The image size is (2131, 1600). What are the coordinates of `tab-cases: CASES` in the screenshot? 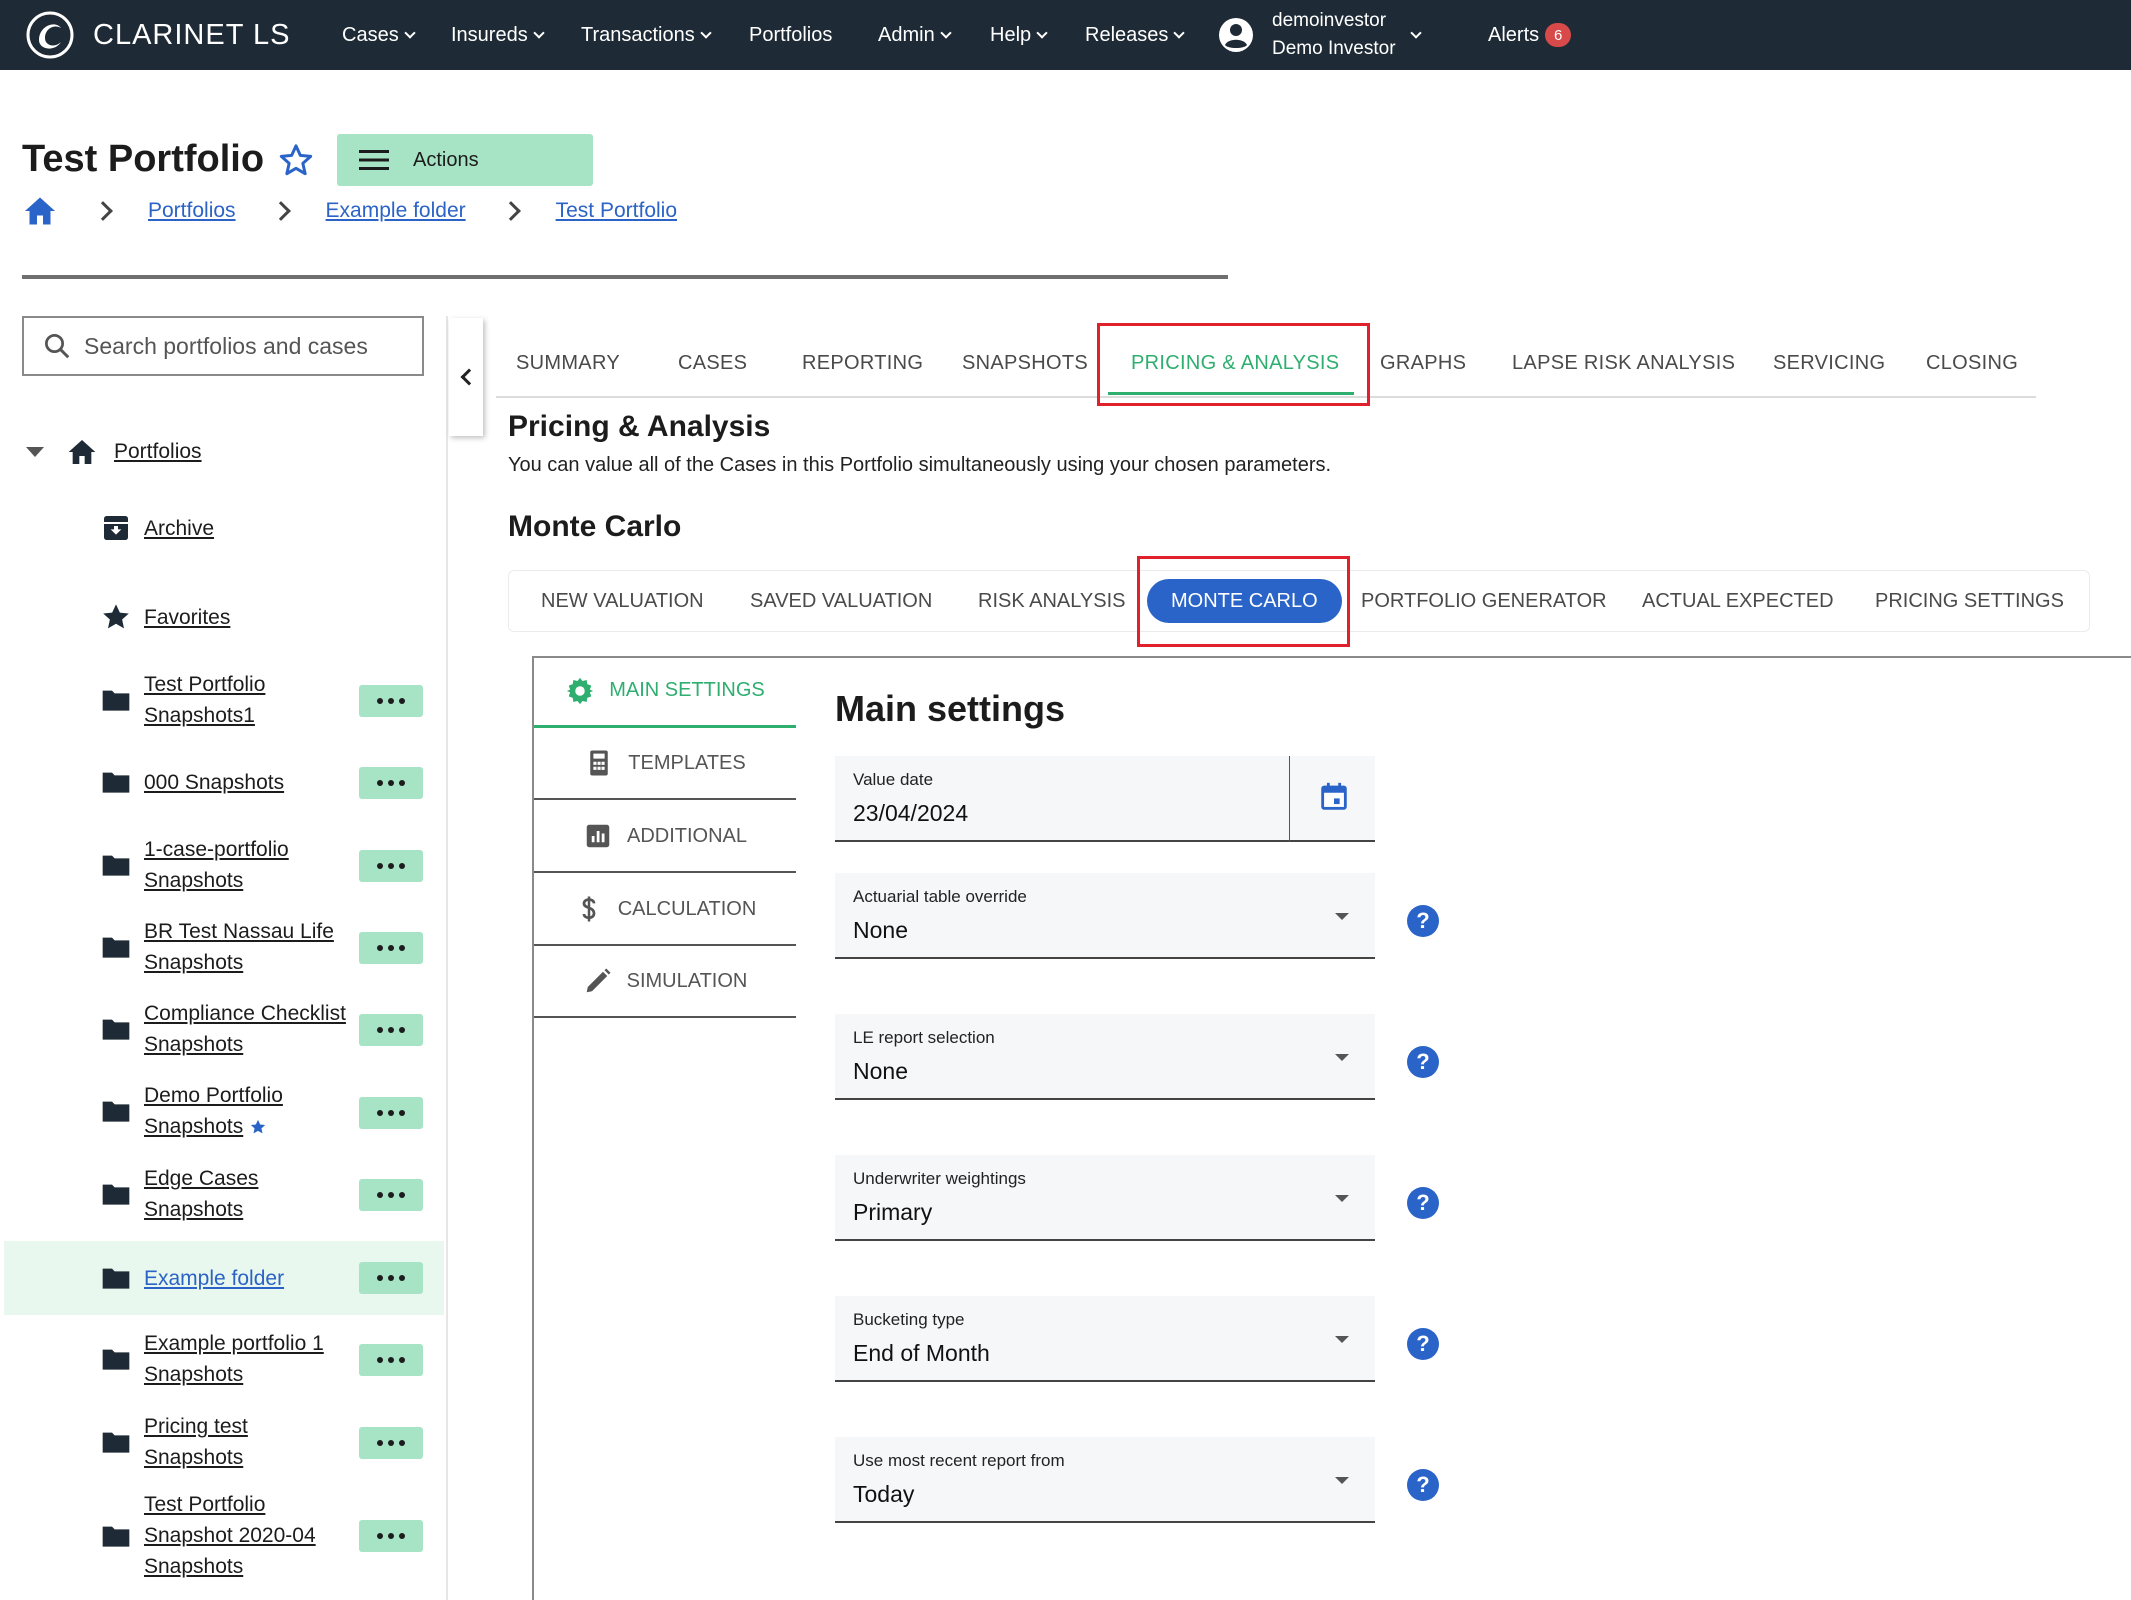 It's located at (712, 363).